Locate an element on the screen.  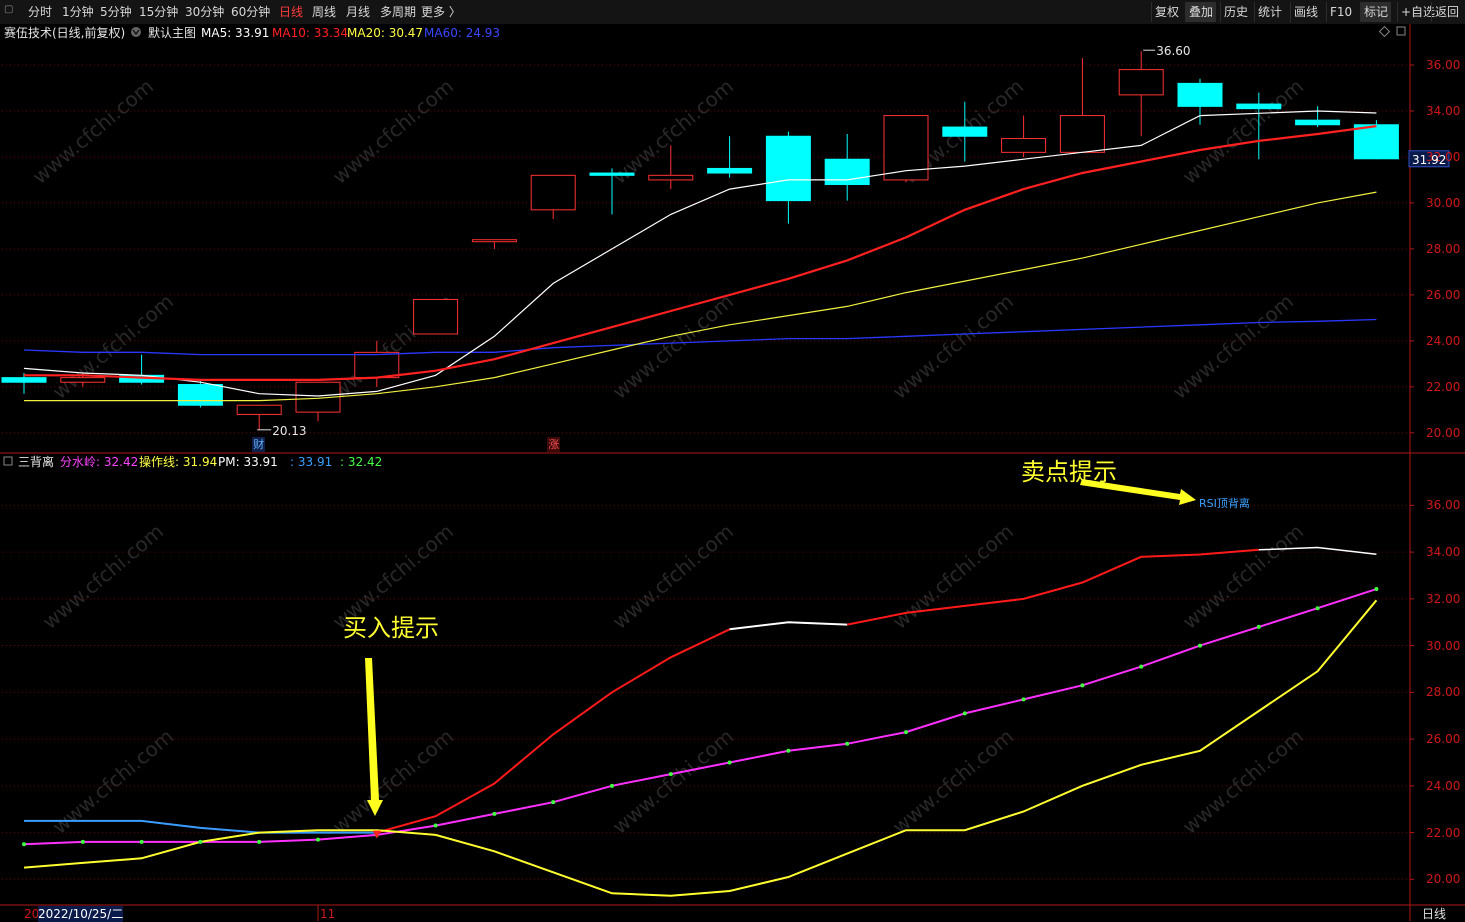
main-tick-label-1: 34.00 is located at coordinates (1443, 110).